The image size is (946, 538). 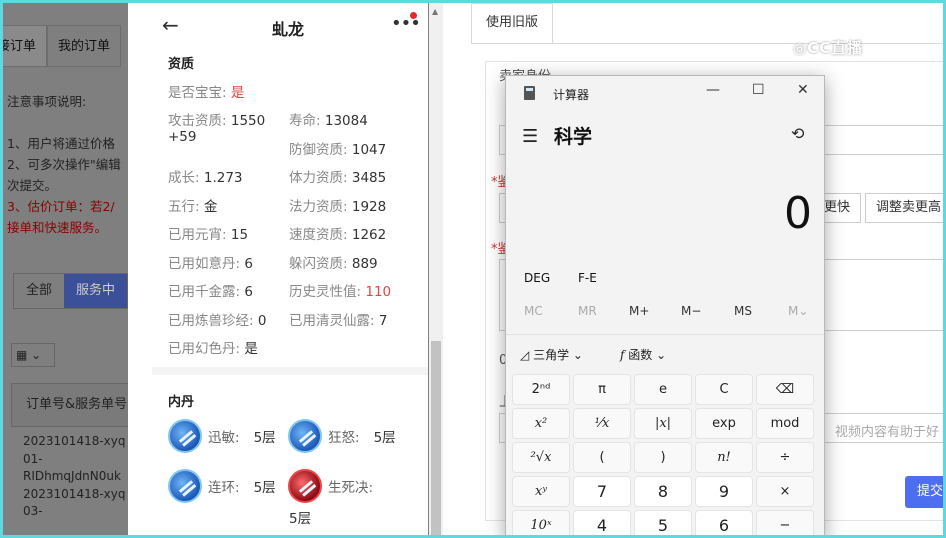 What do you see at coordinates (436, 269) in the screenshot?
I see `panel-scrollbar: ▲` at bounding box center [436, 269].